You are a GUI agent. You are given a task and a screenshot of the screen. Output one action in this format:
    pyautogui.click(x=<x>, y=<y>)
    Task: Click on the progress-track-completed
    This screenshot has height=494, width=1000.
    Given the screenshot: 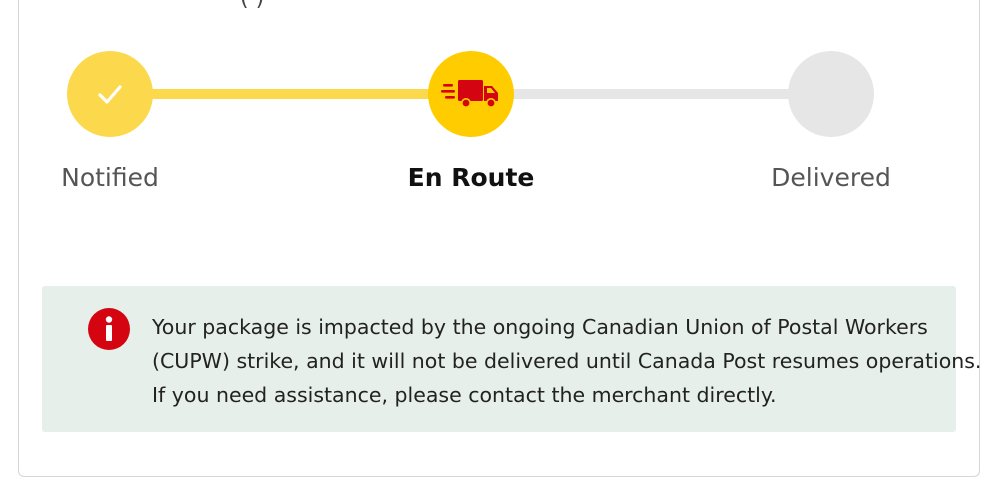 What is the action you would take?
    pyautogui.click(x=291, y=94)
    